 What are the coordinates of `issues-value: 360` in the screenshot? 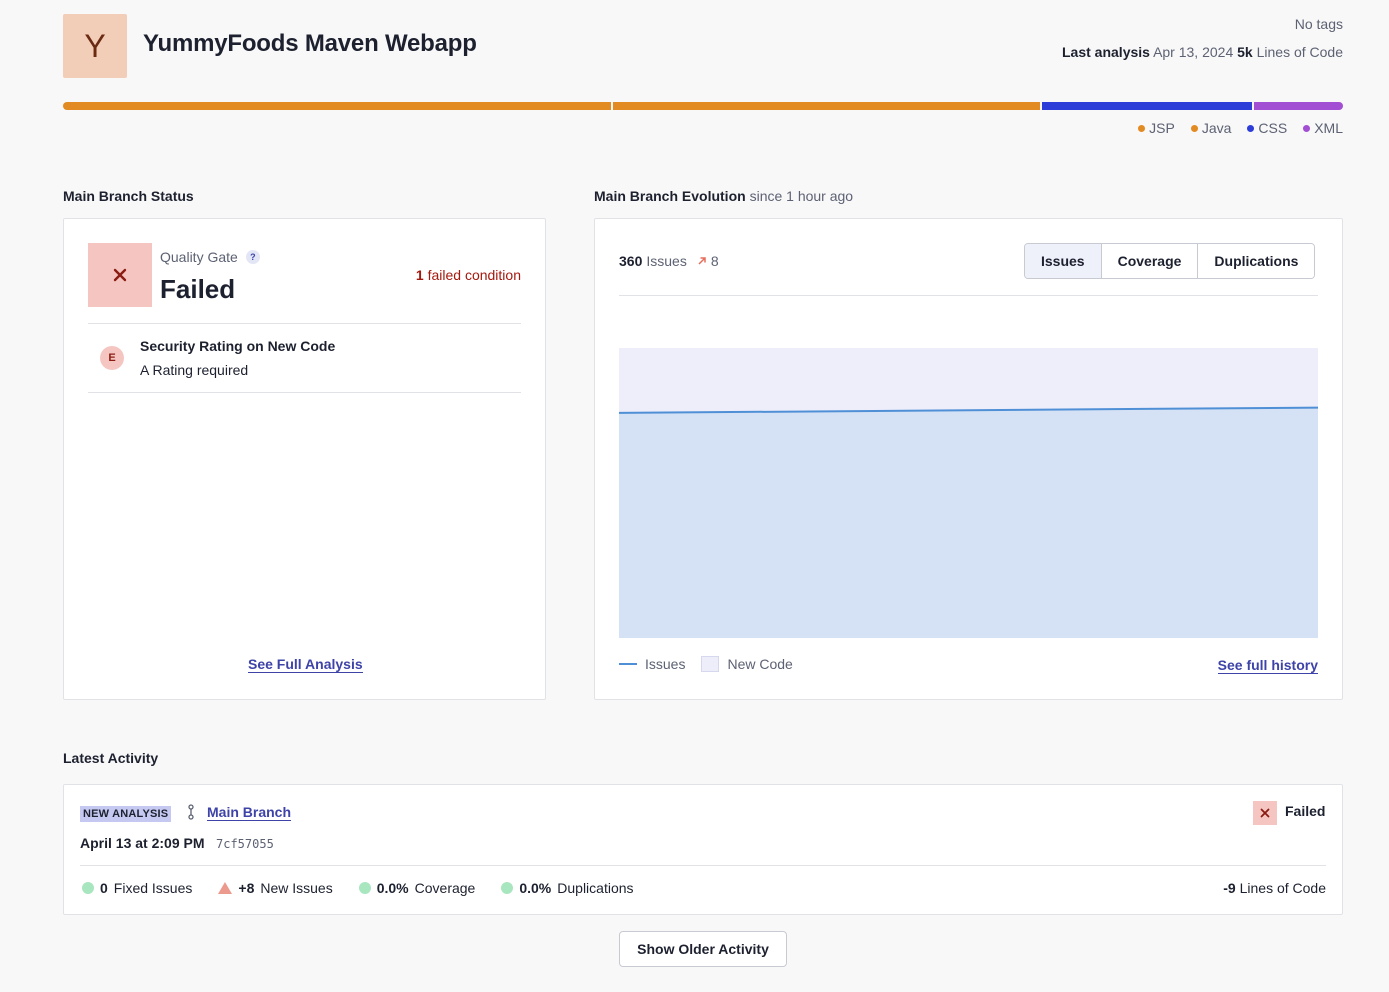 It's located at (631, 261).